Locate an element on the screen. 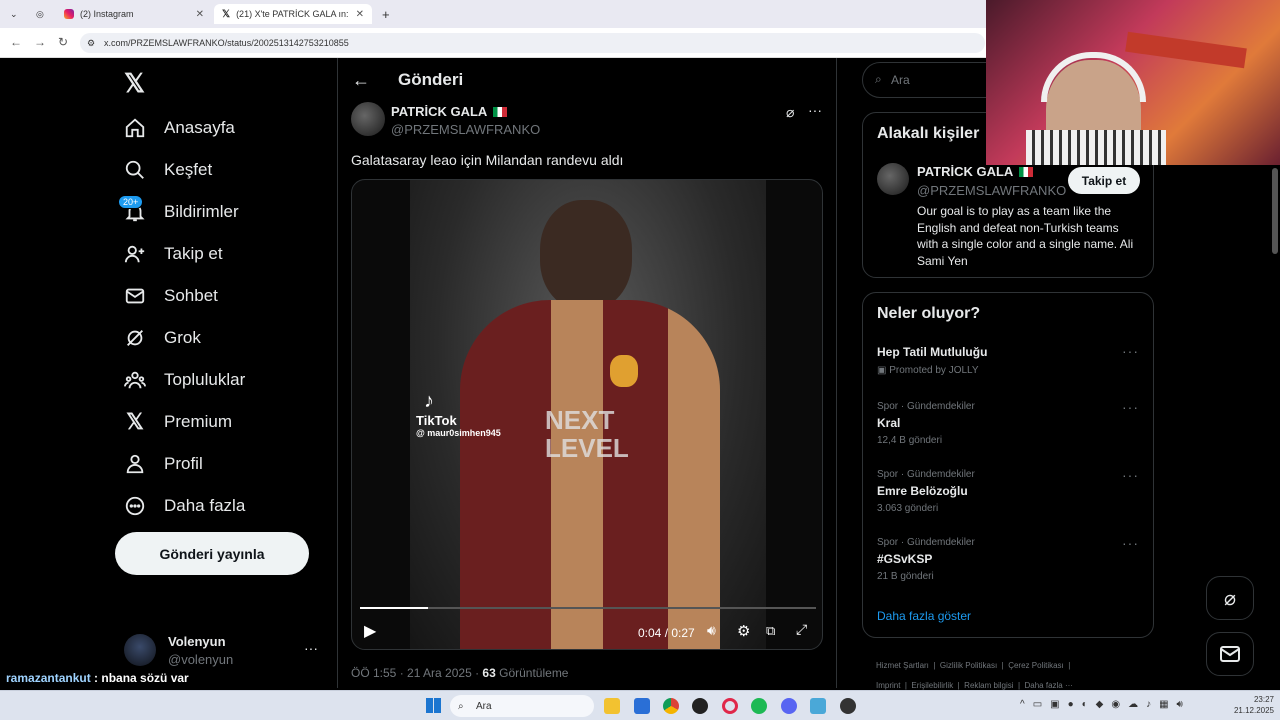 Image resolution: width=1280 pixels, height=720 pixels. footer-link: Gizlilik Politikası is located at coordinates (968, 665).